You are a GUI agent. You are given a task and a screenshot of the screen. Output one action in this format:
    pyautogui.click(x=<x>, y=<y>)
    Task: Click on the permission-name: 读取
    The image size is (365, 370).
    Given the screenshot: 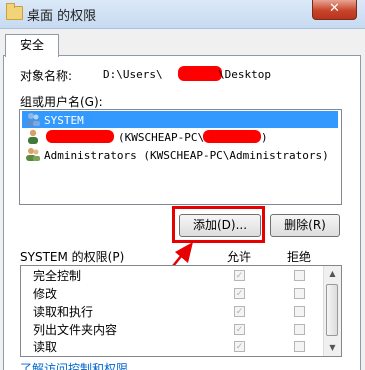 What is the action you would take?
    pyautogui.click(x=45, y=347)
    